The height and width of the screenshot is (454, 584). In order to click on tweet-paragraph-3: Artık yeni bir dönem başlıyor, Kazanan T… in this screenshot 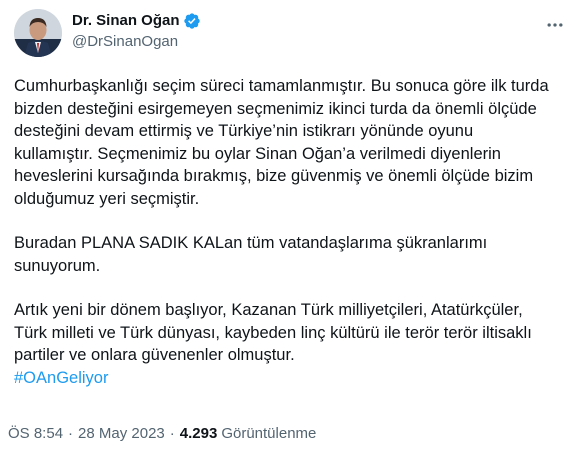, I will do `click(273, 332)`.